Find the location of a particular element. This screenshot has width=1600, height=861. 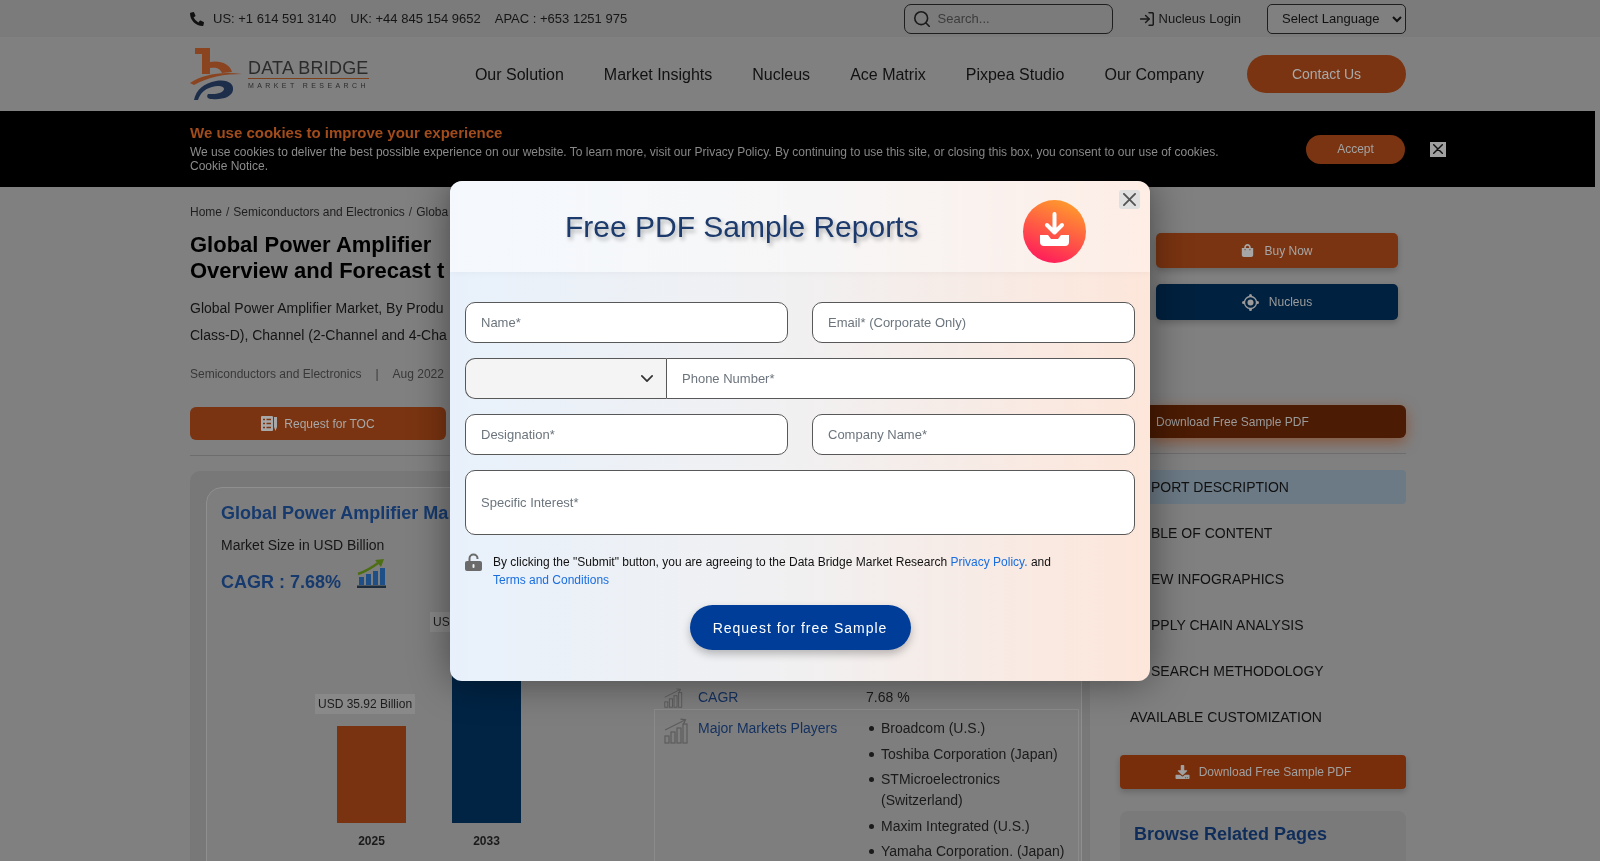

cookie-text: We use cookies to deliver the best possible experience on our website. To learn more, visit our Privacy Policy. By continuing to use this site, or closing this box, you consent to our use of cookies. Cookie Notice. is located at coordinates (705, 159).